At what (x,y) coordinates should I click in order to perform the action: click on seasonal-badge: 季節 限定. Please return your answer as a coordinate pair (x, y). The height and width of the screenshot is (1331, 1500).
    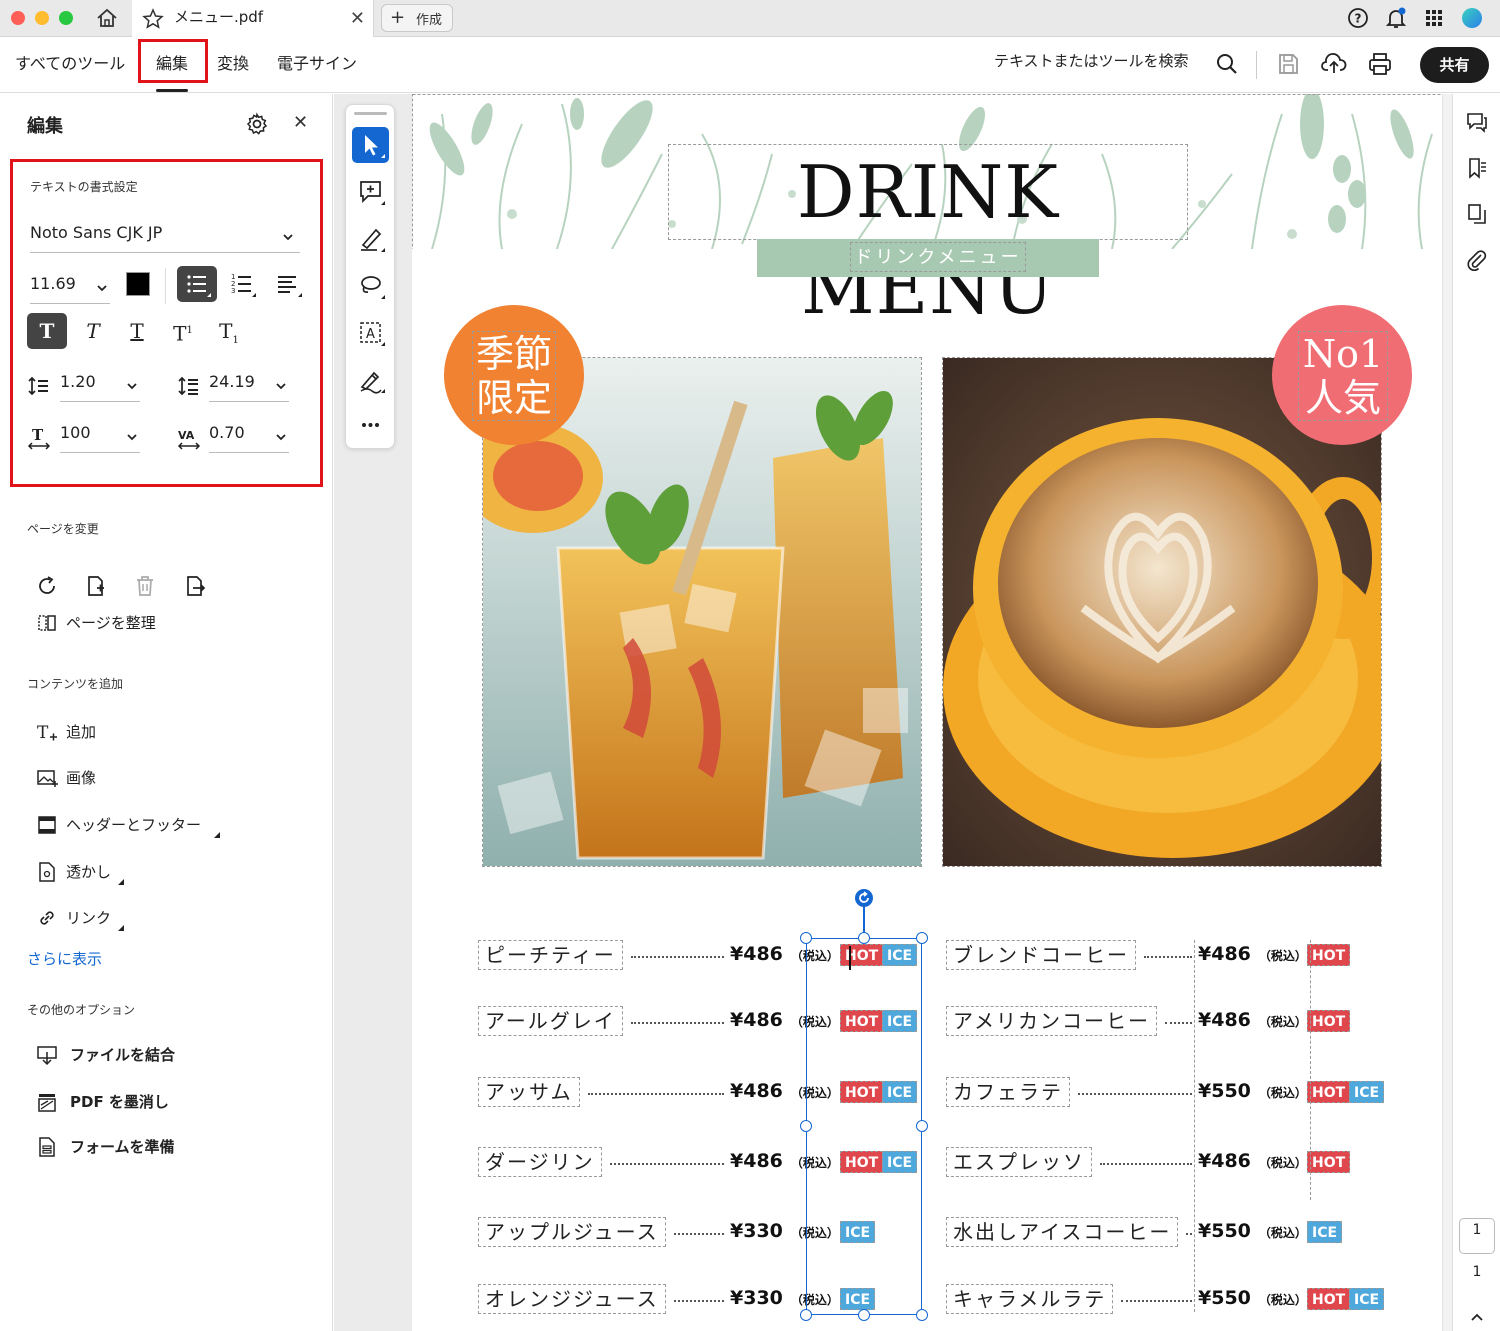
    Looking at the image, I should click on (514, 375).